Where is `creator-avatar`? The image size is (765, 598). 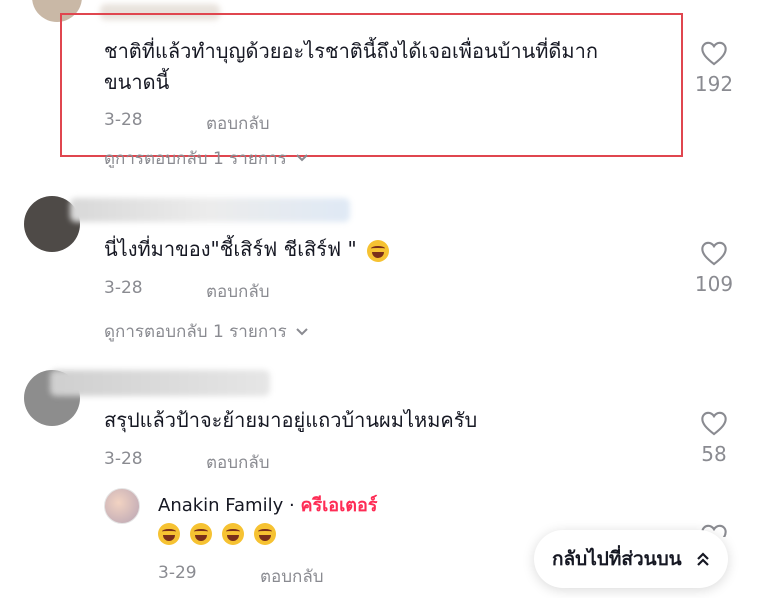
creator-avatar is located at coordinates (122, 506).